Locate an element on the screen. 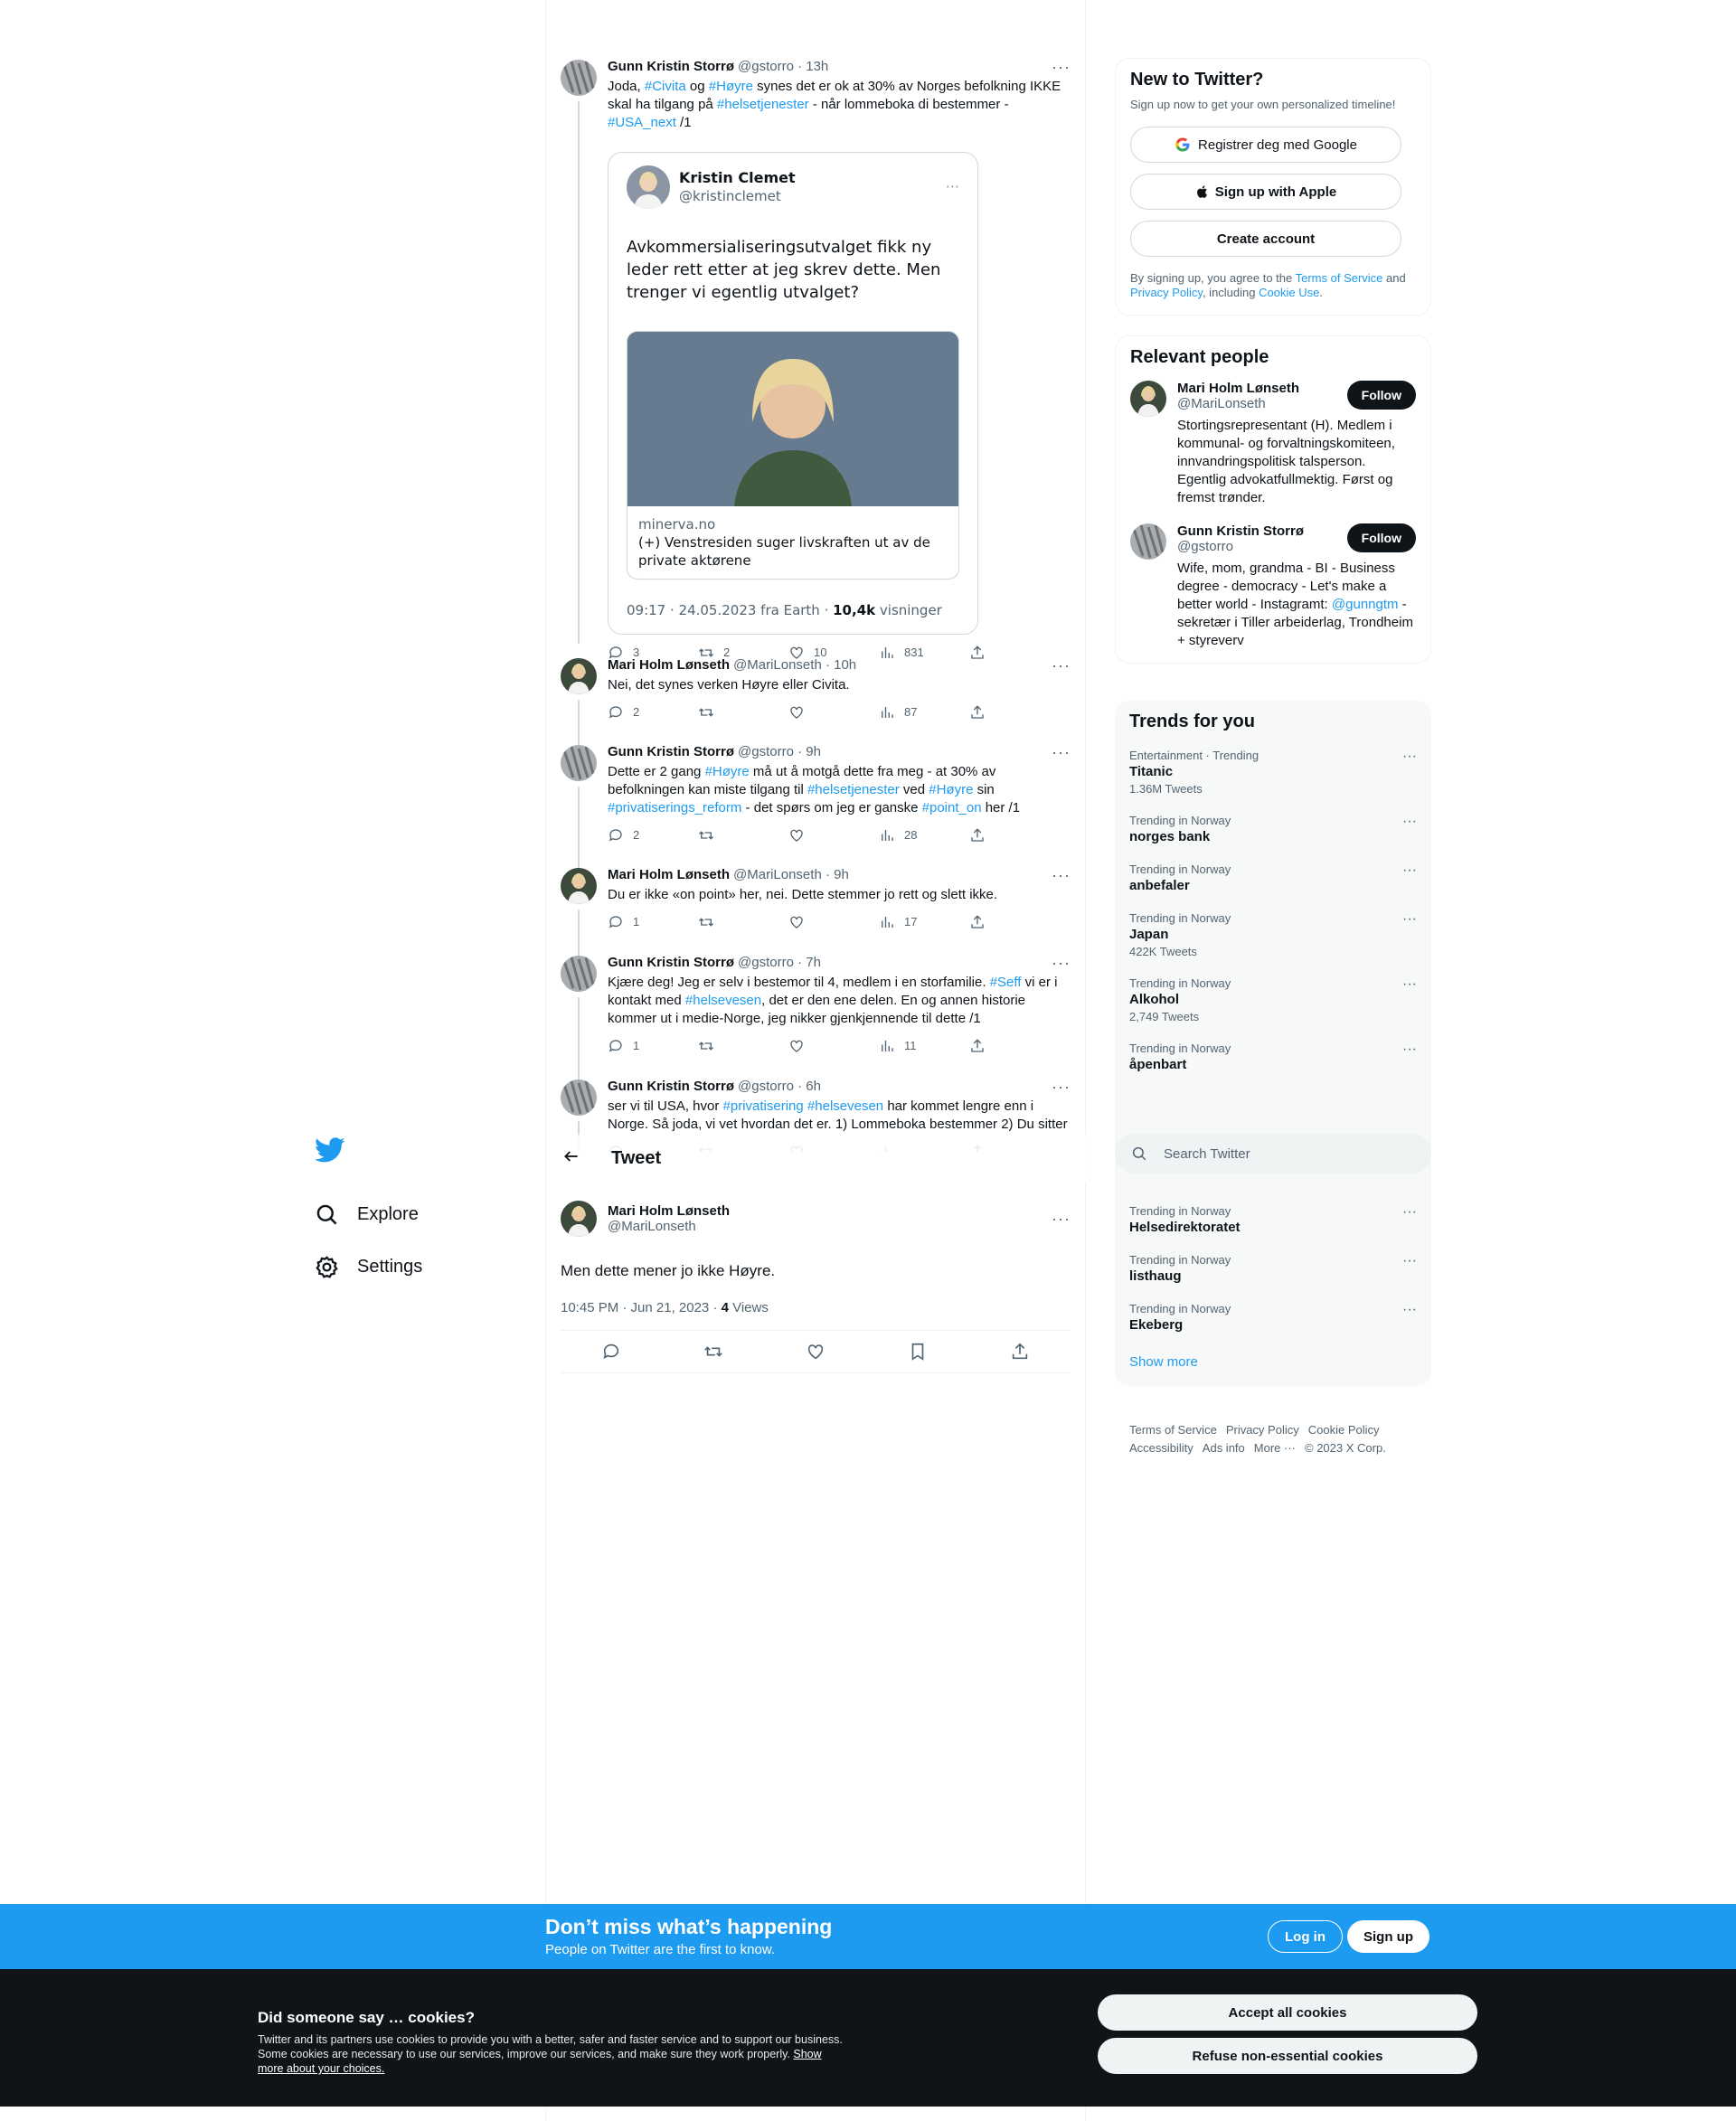 Image resolution: width=1736 pixels, height=2121 pixels. hashtag-link: #privatiserings_reform is located at coordinates (675, 807).